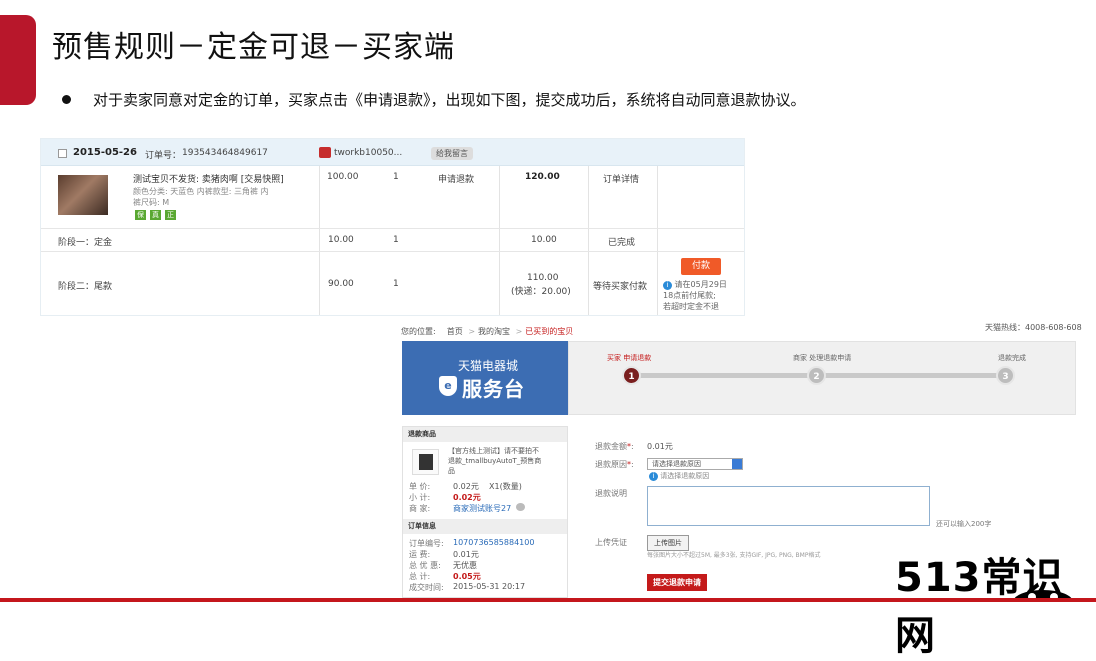  Describe the element at coordinates (520, 507) in the screenshot. I see `wangwang-icon` at that location.